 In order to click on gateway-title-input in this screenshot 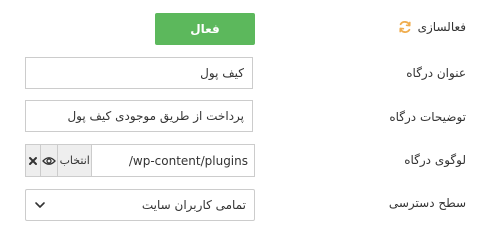, I will do `click(139, 73)`.